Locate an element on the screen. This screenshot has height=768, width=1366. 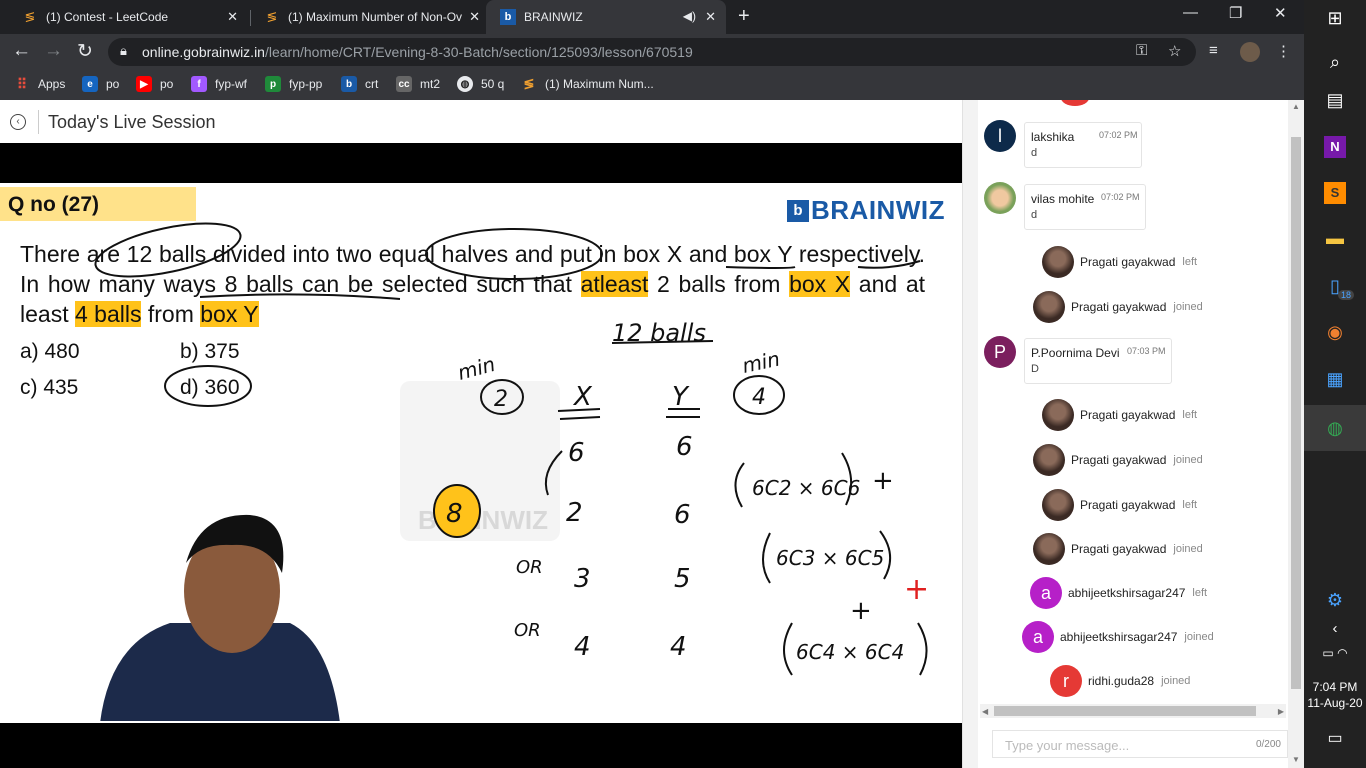
tab-brainwiz: b BRAINWIZ ◀) ✕ is located at coordinates (606, 17).